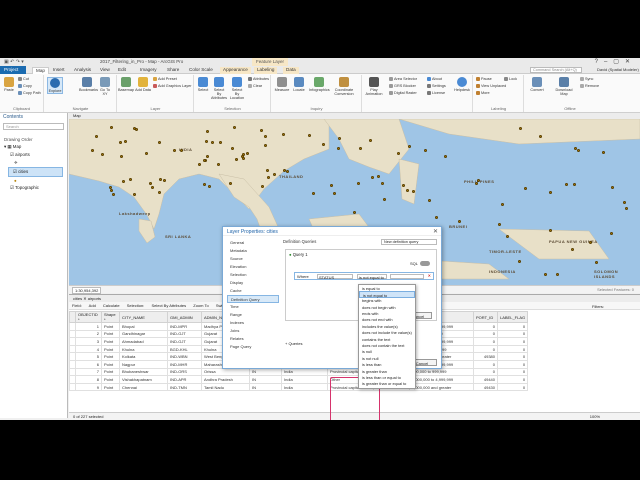 Image resolution: width=640 pixels, height=480 pixels. Describe the element at coordinates (88, 317) in the screenshot. I see `column-header: OBJECTID *` at that location.